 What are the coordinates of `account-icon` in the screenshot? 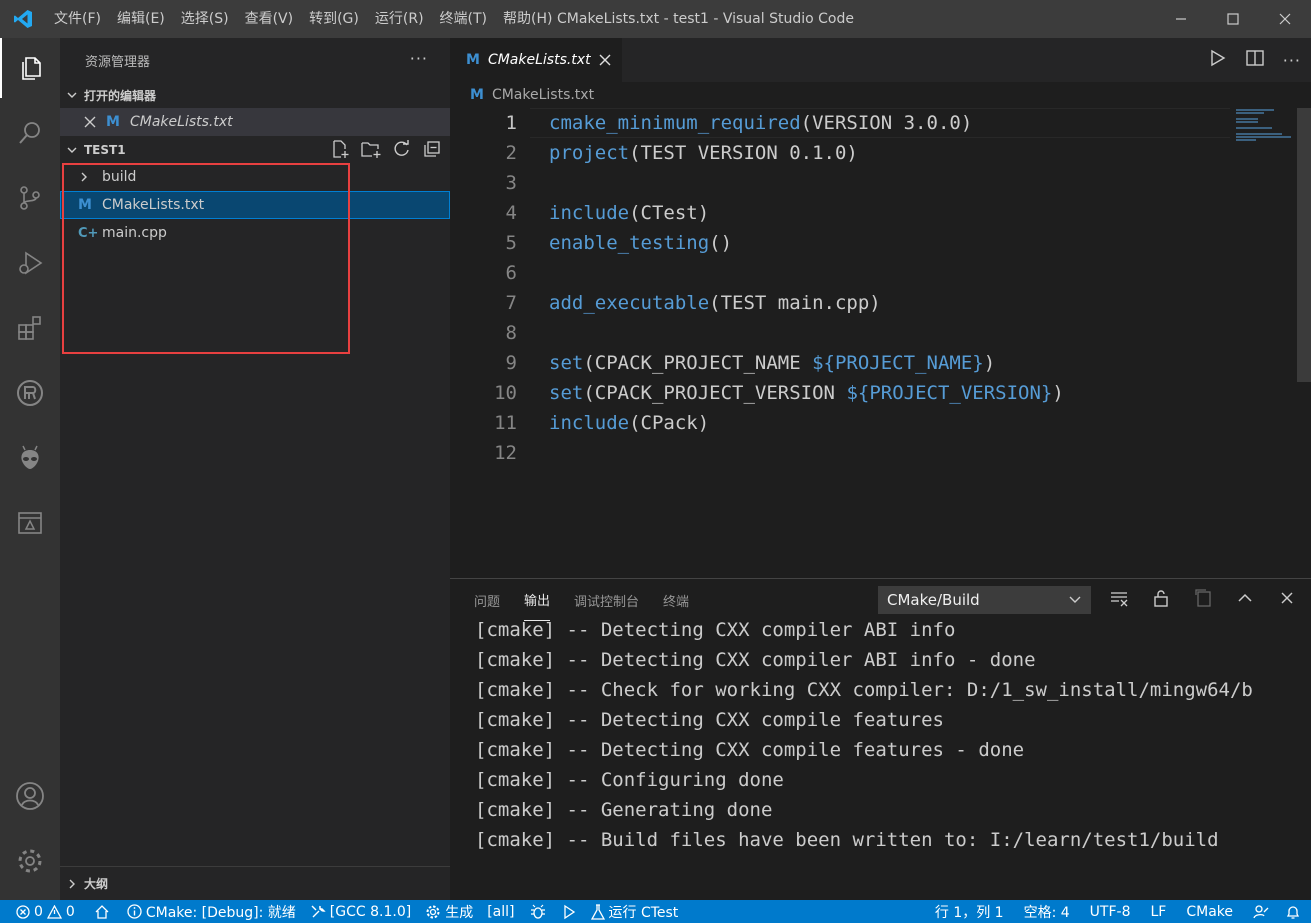 It's located at (30, 796).